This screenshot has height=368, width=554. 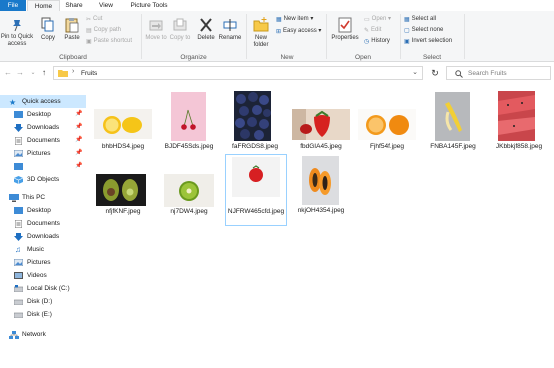 I want to click on file-tile: JKbbkjf858.jpeg, so click(x=519, y=126).